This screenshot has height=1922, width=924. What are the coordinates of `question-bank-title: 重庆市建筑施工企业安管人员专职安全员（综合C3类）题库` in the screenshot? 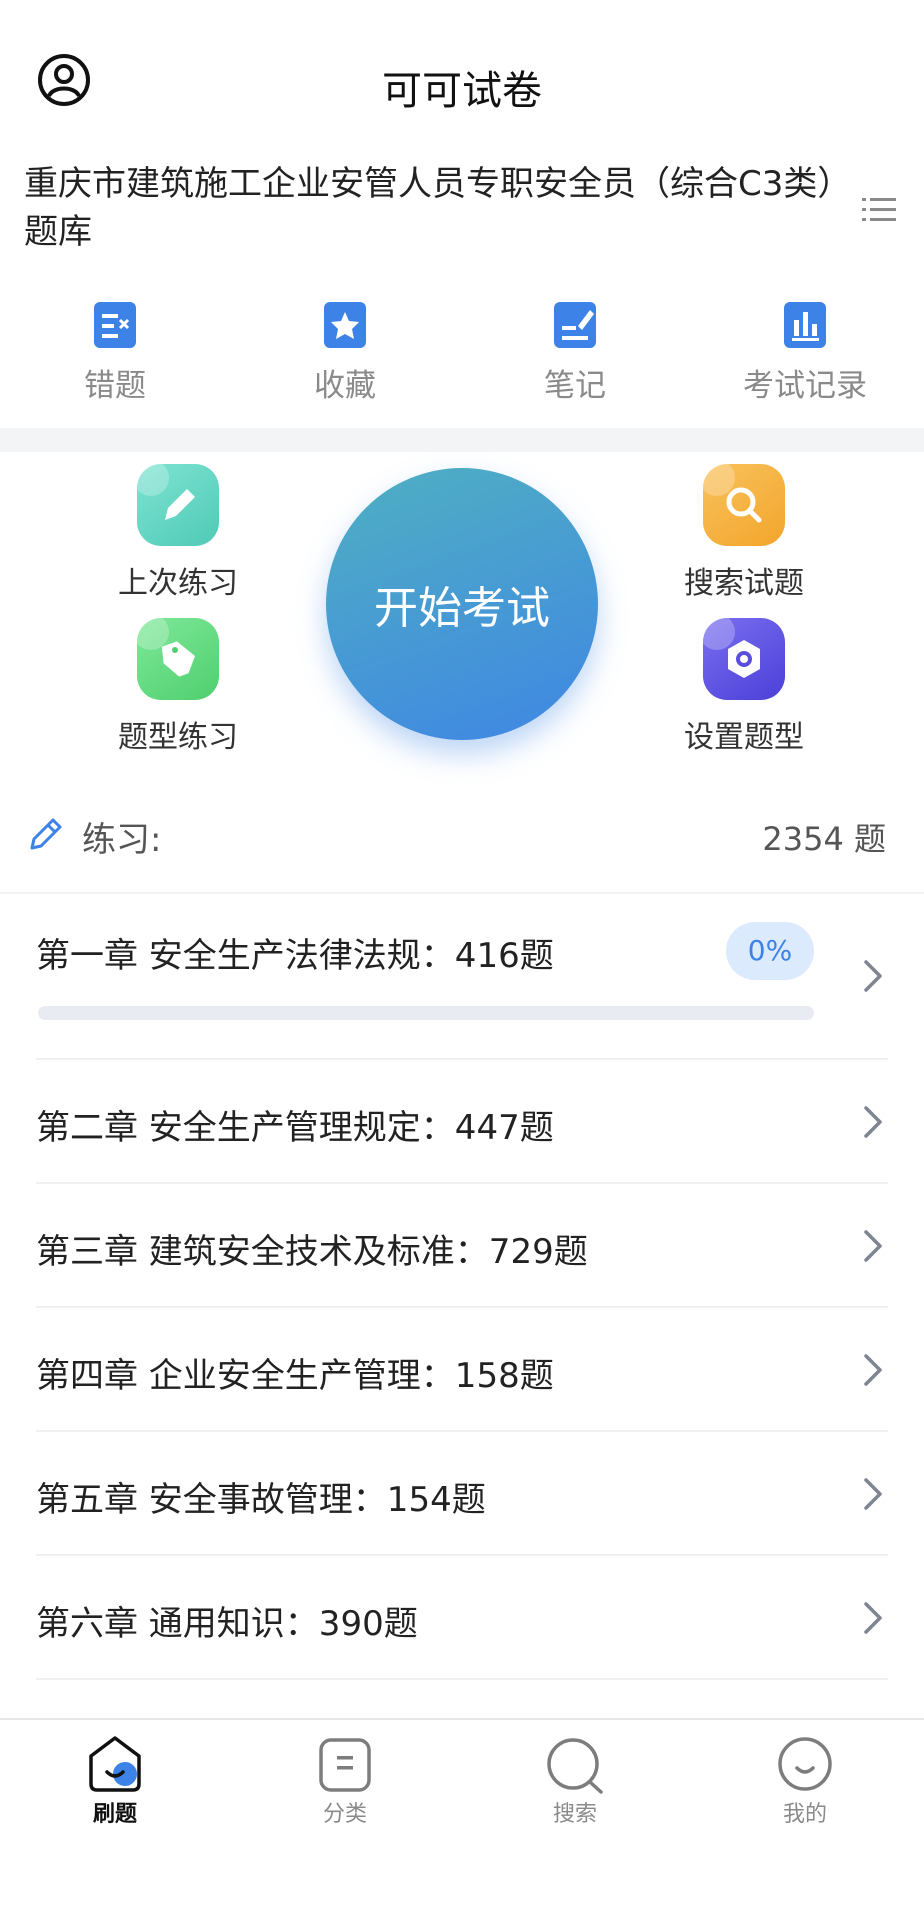 It's located at (444, 208).